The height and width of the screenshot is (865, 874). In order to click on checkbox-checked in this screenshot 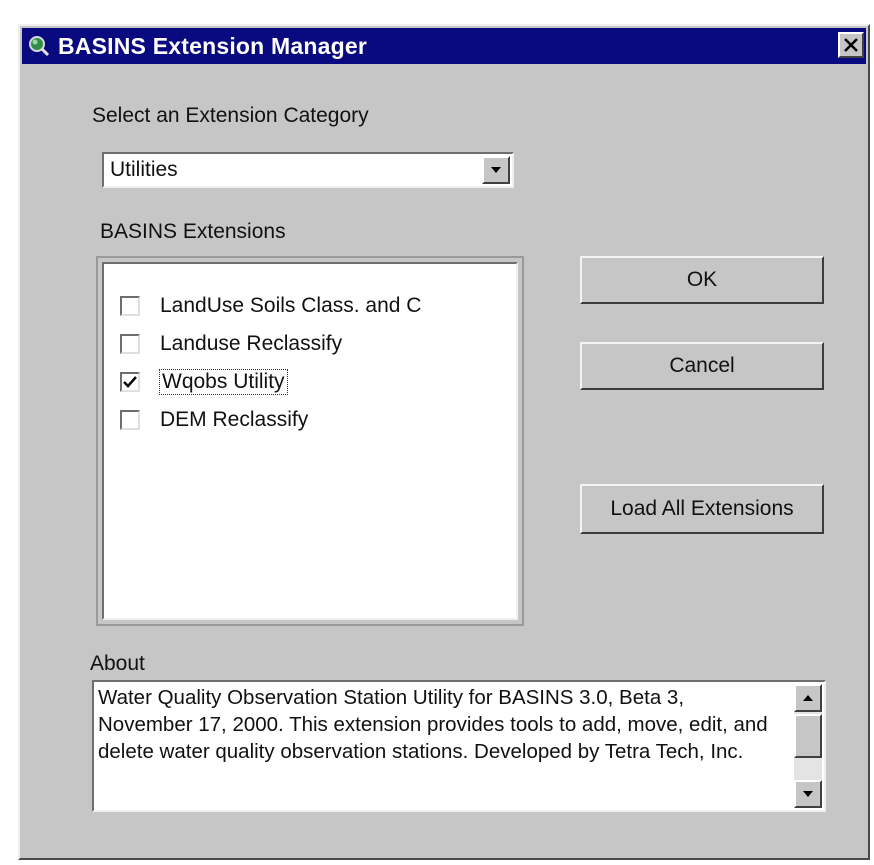, I will do `click(130, 382)`.